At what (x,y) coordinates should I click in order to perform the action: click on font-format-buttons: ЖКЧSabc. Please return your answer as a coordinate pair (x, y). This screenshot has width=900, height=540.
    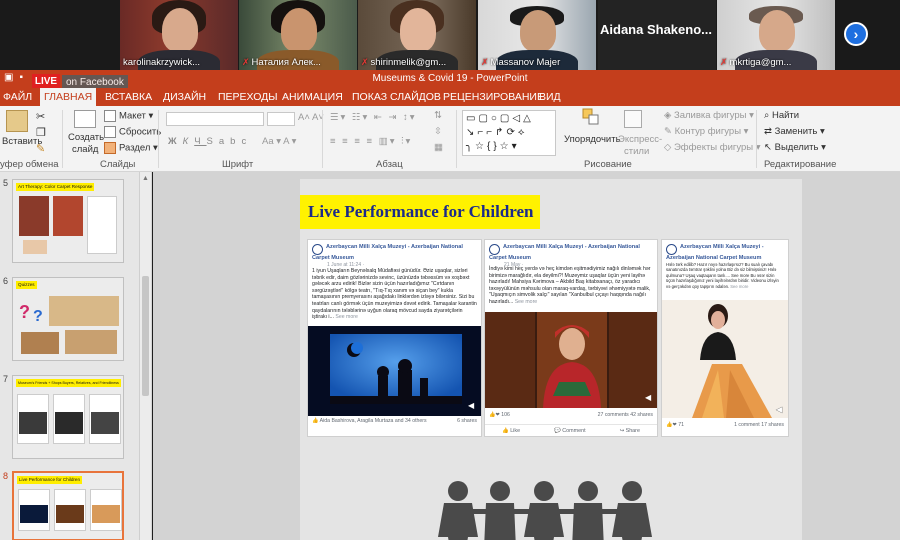
    Looking at the image, I should click on (210, 141).